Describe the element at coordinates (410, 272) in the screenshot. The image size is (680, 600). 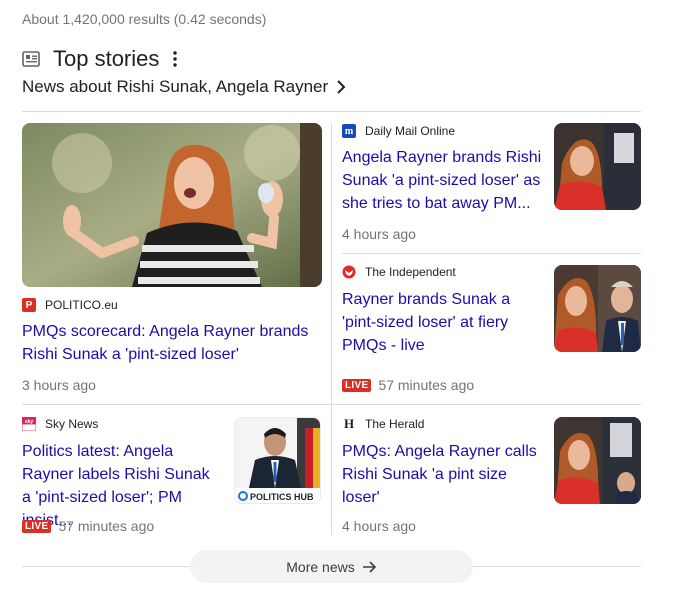
I see `source-name: The Independent` at that location.